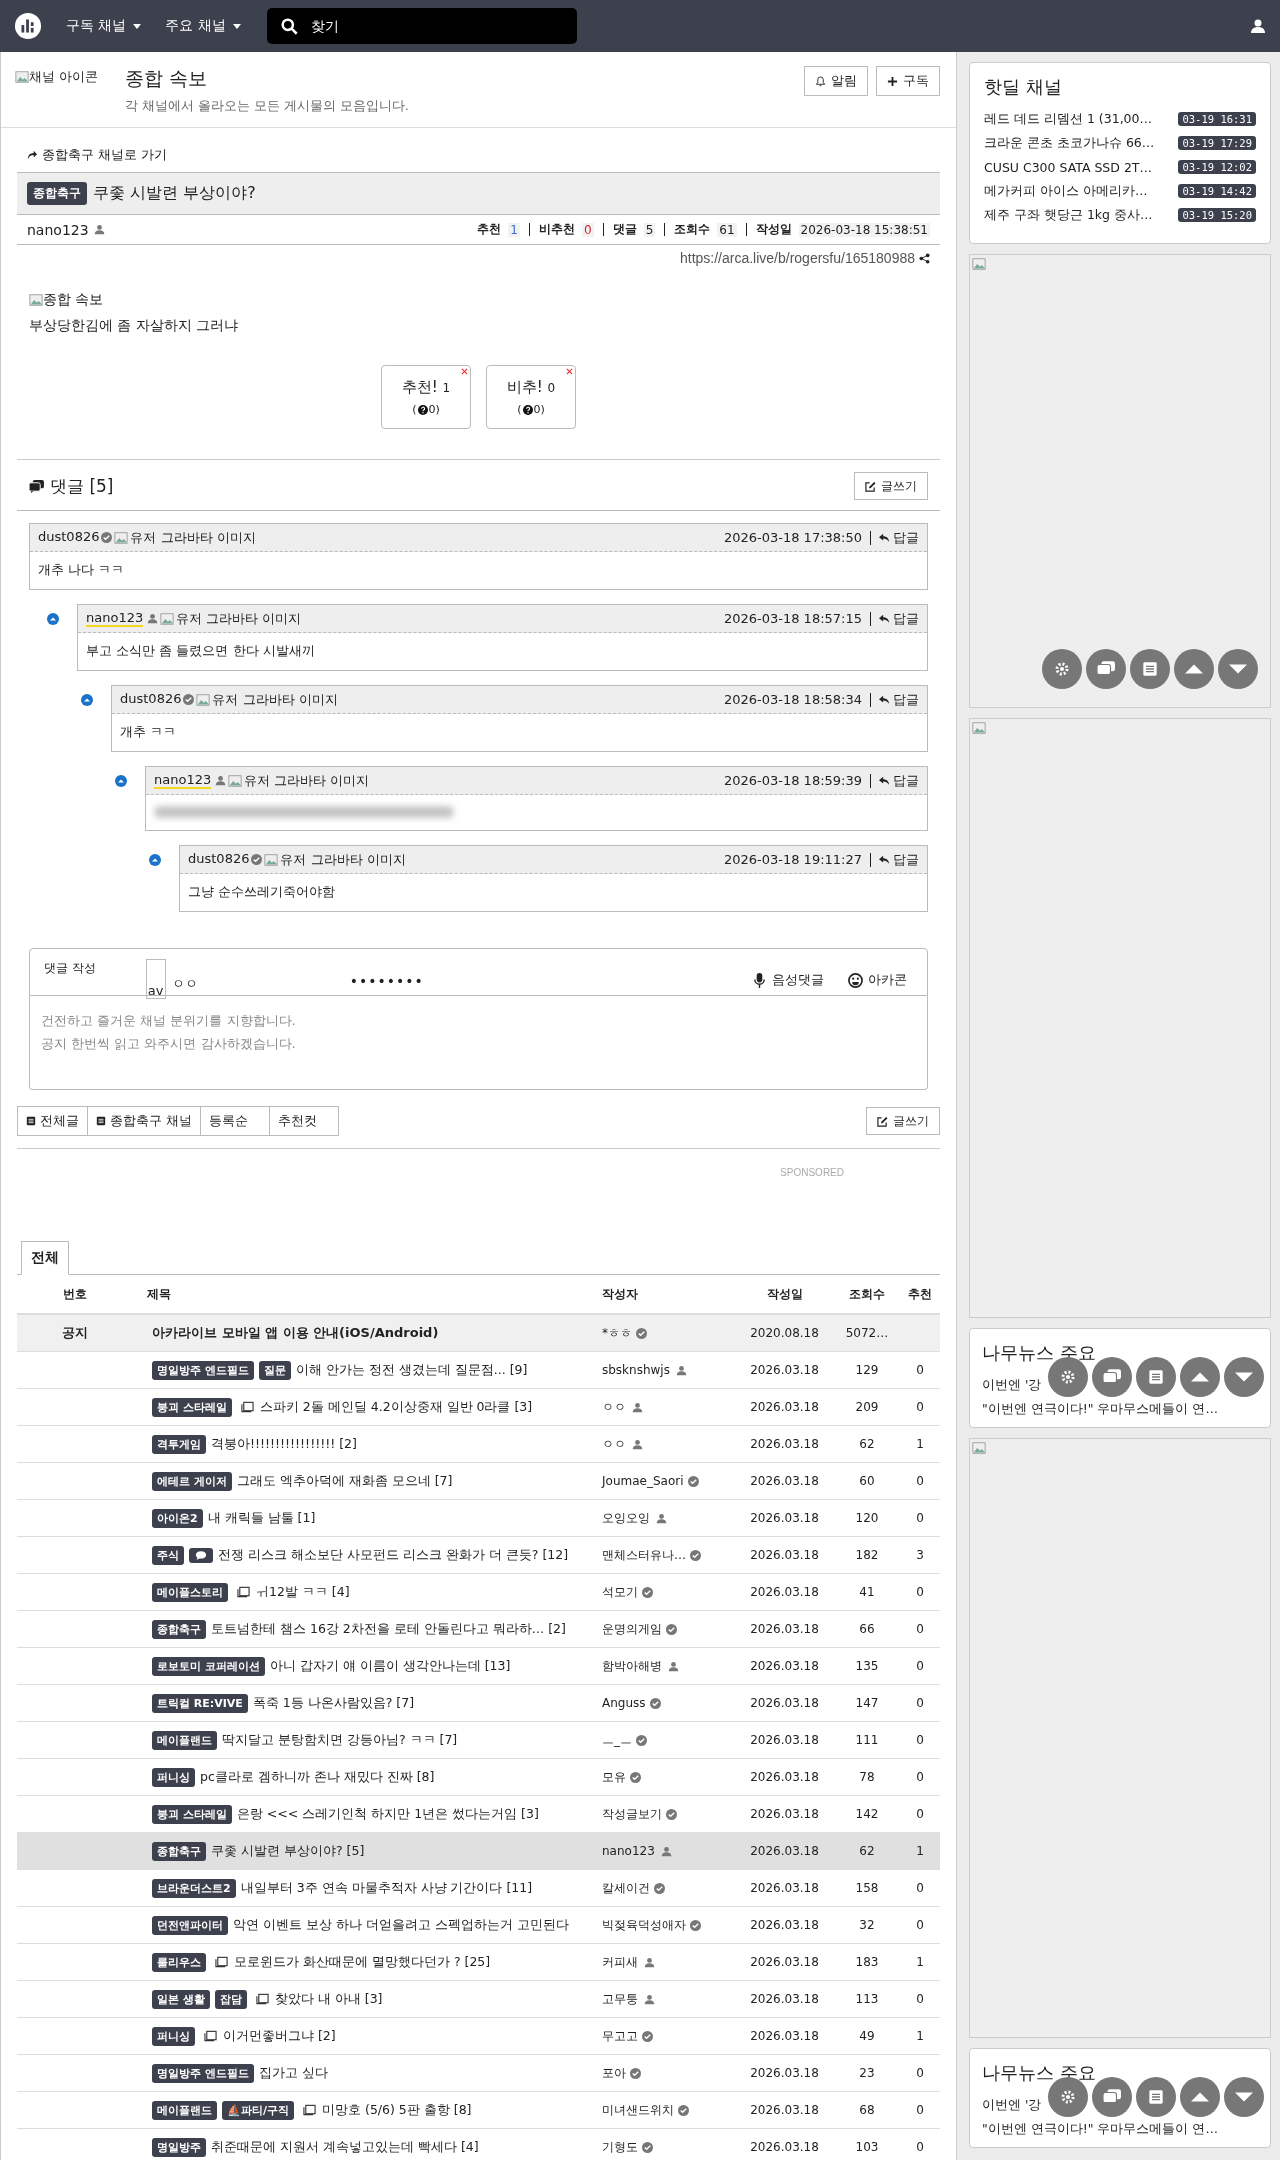 Image resolution: width=1280 pixels, height=2160 pixels. I want to click on author-name: 운명의게임, so click(632, 1629).